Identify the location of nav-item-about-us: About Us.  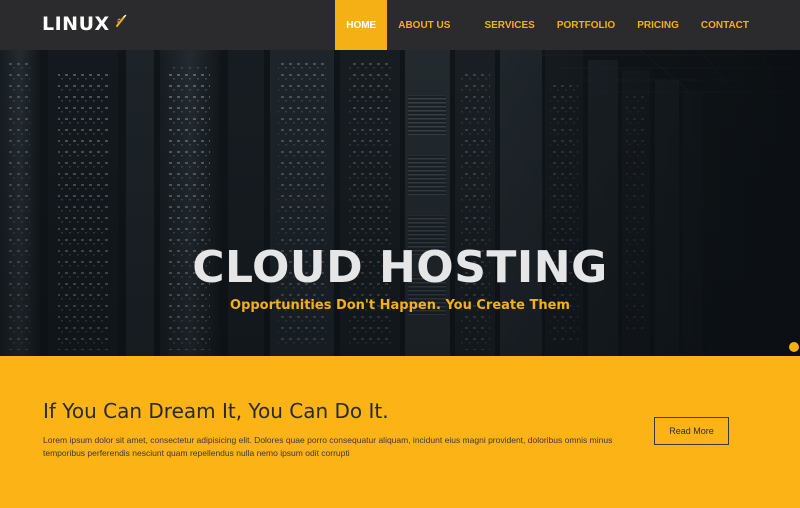
(424, 25).